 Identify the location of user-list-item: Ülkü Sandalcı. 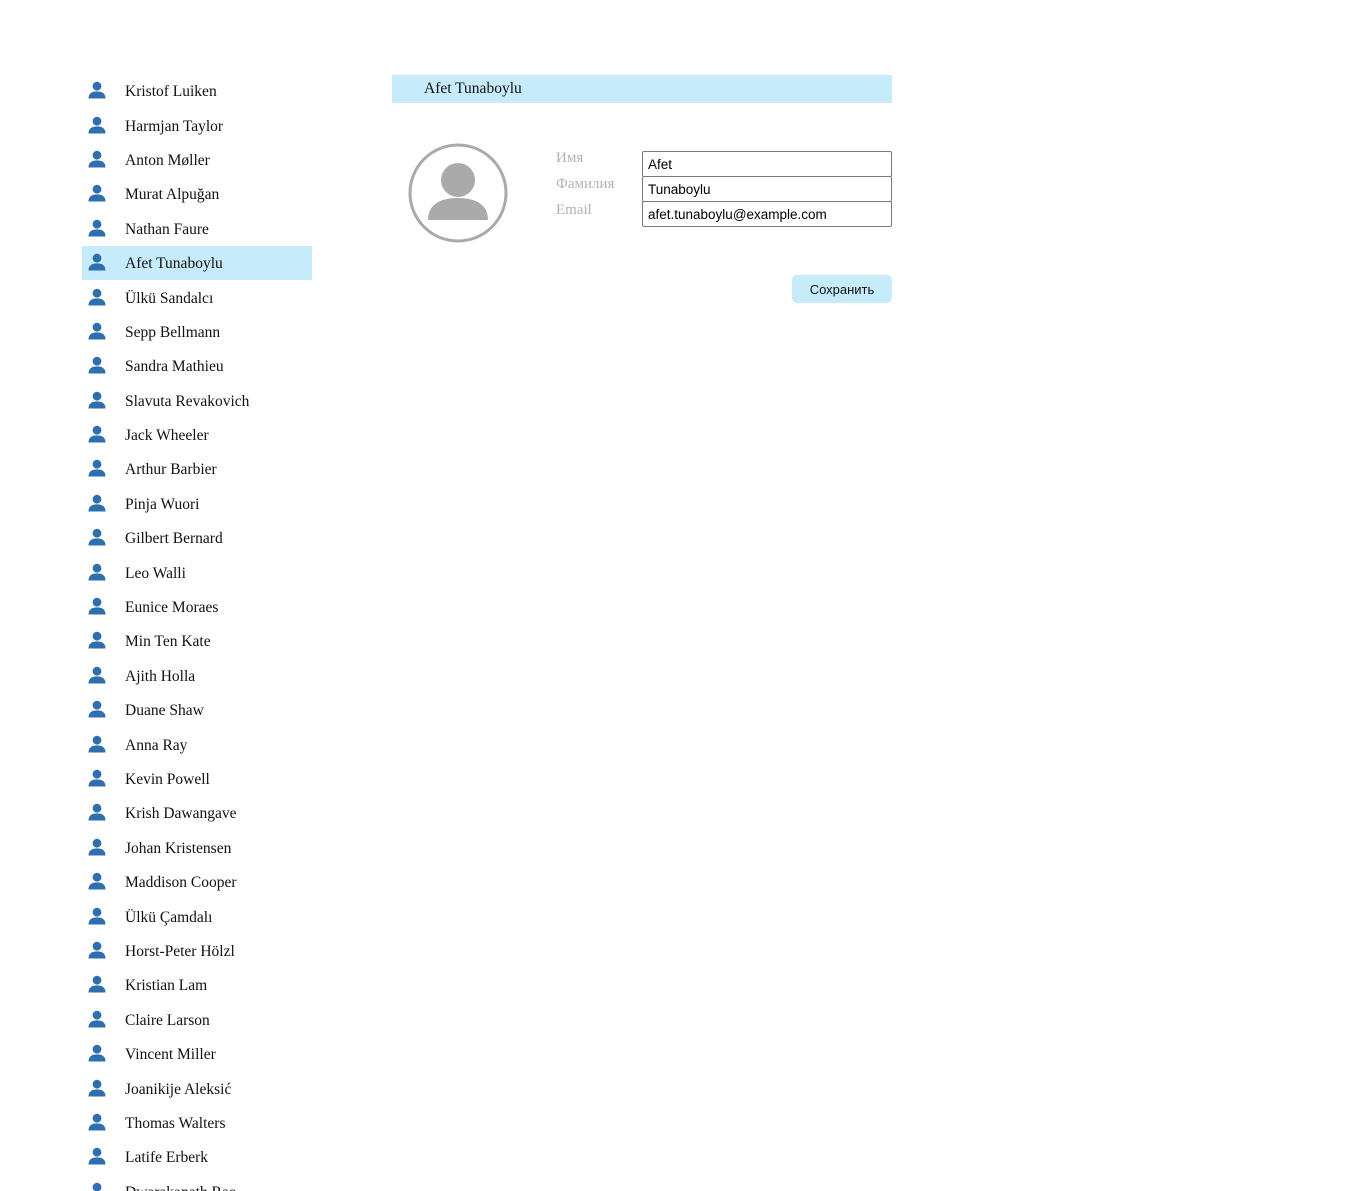
(197, 297).